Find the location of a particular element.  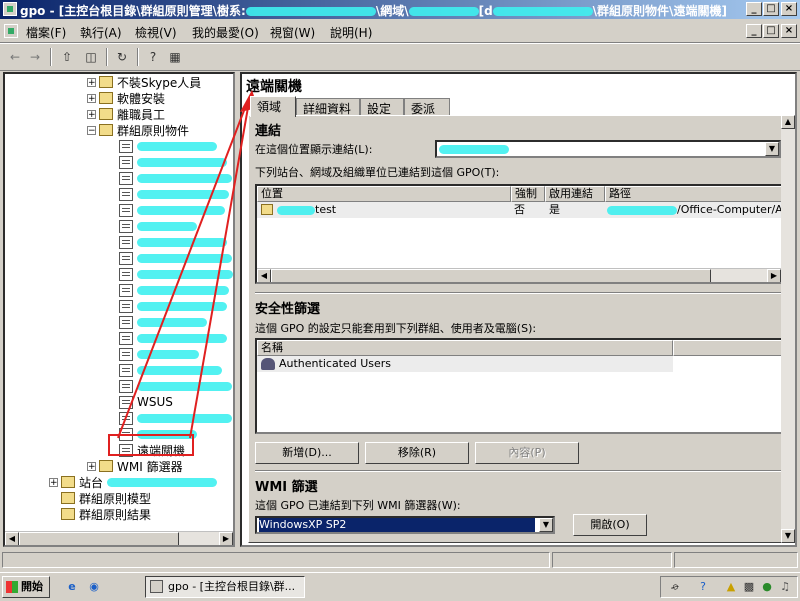

tab-scope: 領域 is located at coordinates (273, 106).